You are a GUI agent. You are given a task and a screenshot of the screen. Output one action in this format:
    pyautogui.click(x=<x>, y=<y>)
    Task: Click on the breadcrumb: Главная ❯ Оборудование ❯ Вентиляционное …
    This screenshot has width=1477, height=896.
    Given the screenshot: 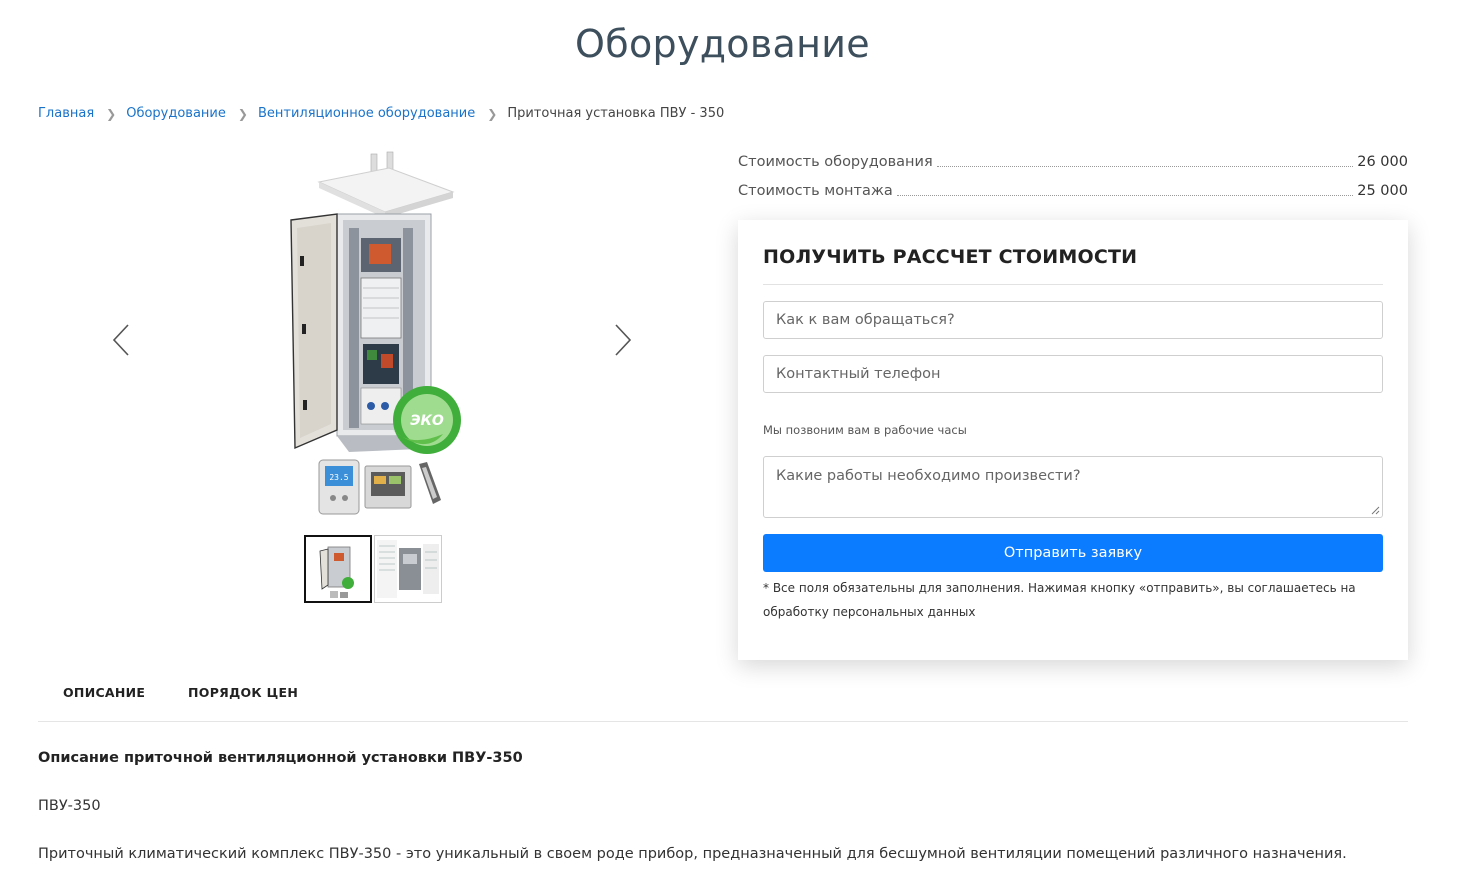 What is the action you would take?
    pyautogui.click(x=381, y=113)
    